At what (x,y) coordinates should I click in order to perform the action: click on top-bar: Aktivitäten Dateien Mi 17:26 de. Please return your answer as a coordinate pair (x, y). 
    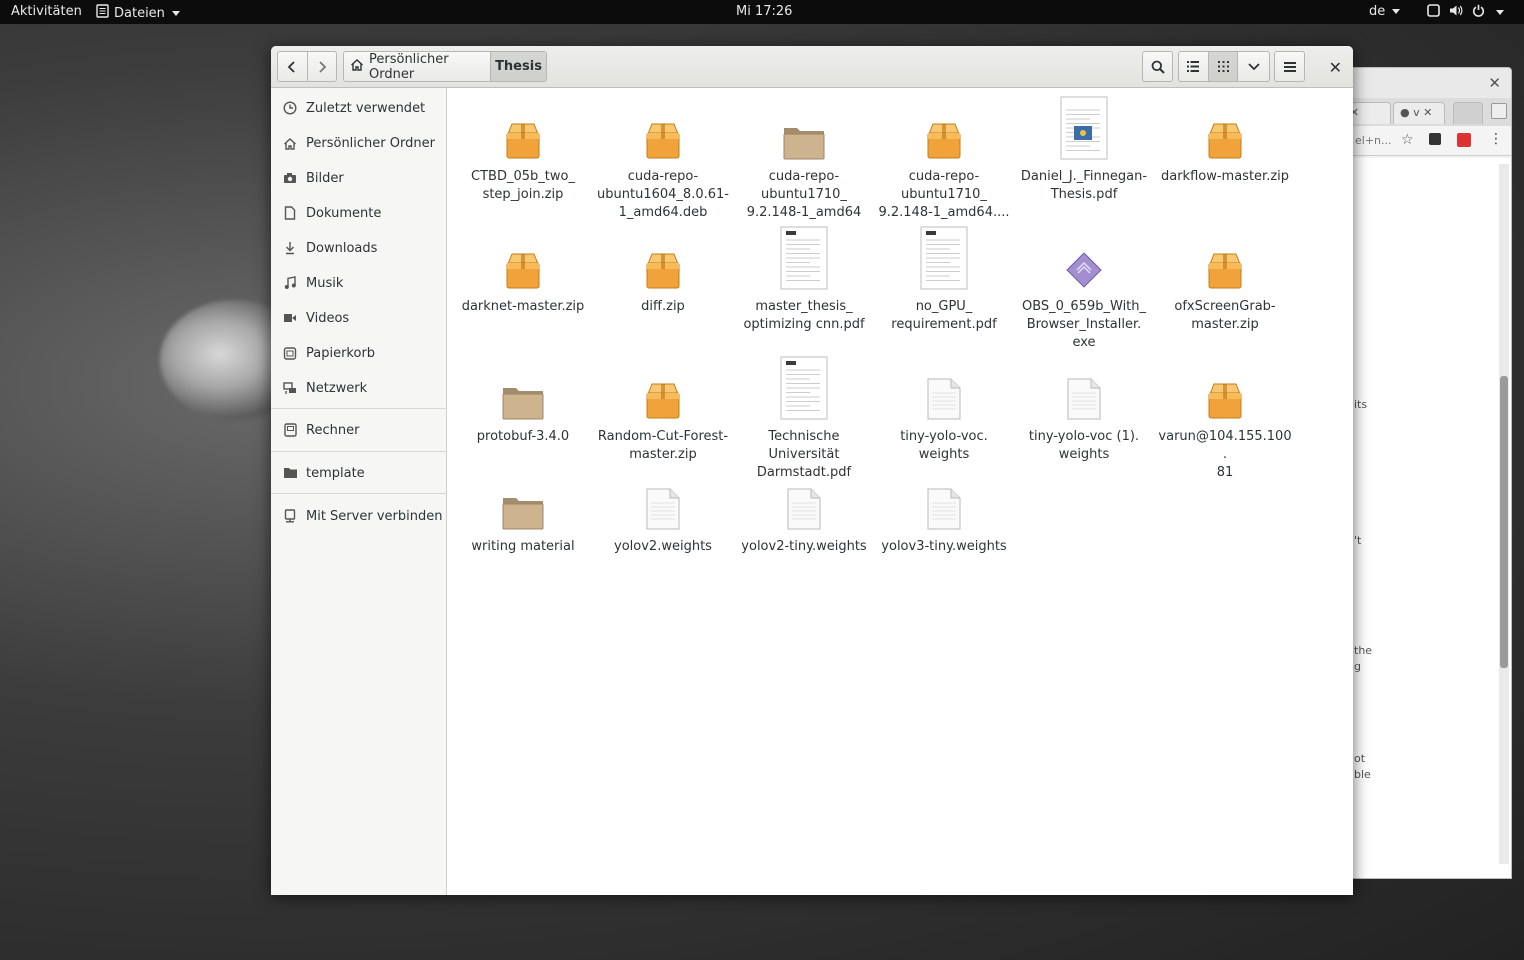
    Looking at the image, I should click on (762, 12).